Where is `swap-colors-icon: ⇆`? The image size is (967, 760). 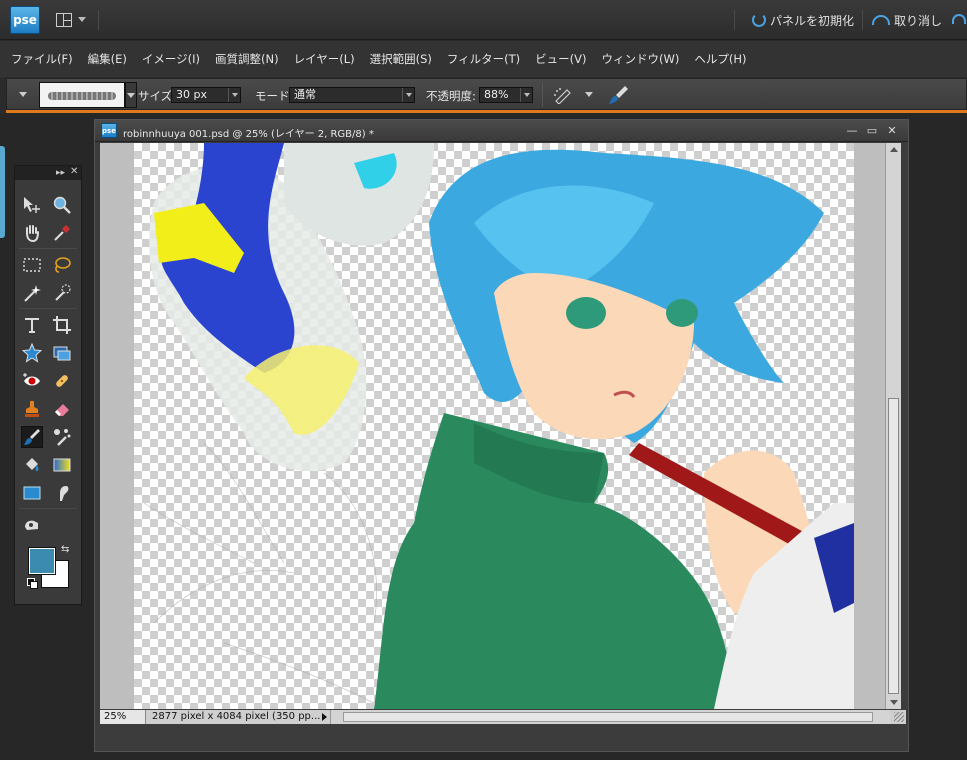 swap-colors-icon: ⇆ is located at coordinates (67, 550).